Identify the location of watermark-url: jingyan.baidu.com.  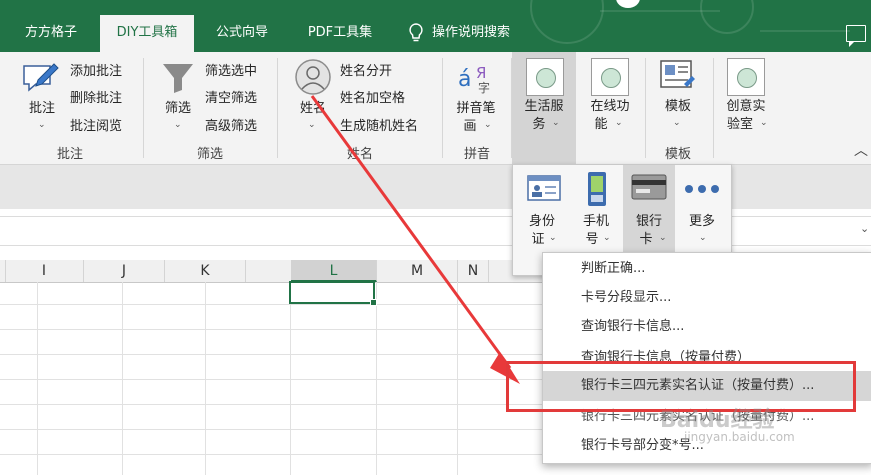
(739, 437).